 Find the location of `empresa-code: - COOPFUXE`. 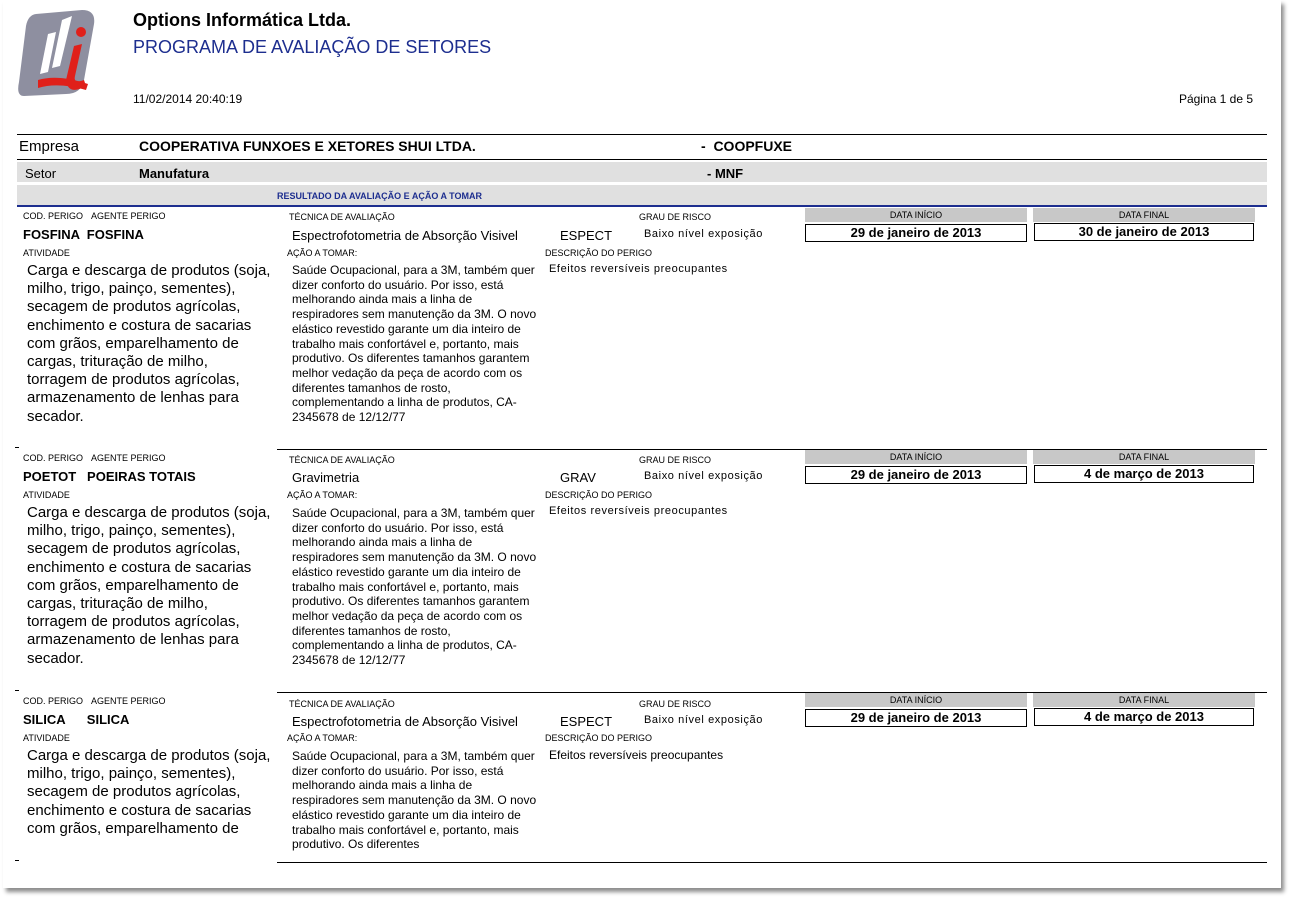

empresa-code: - COOPFUXE is located at coordinates (747, 146).